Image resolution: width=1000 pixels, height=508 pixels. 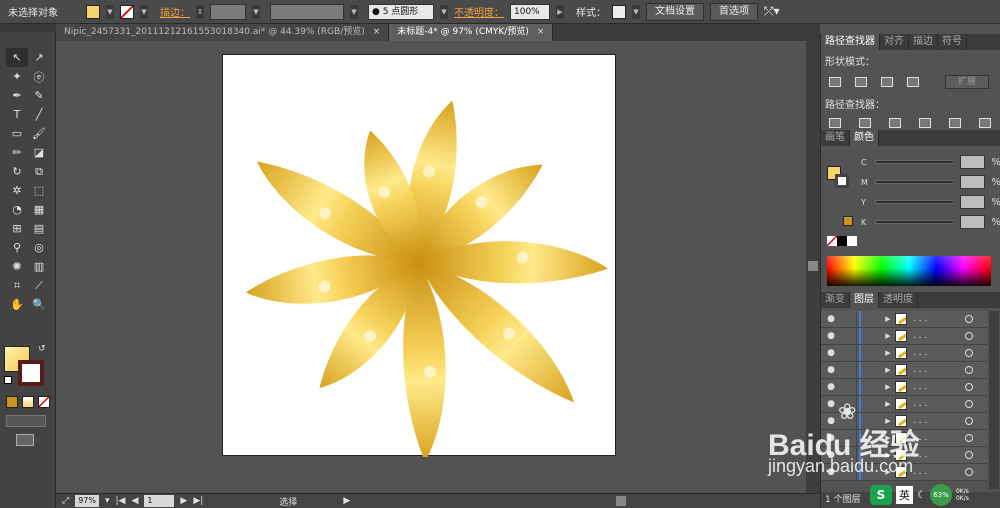 I want to click on opacity-label: 不透明度：, so click(x=479, y=11).